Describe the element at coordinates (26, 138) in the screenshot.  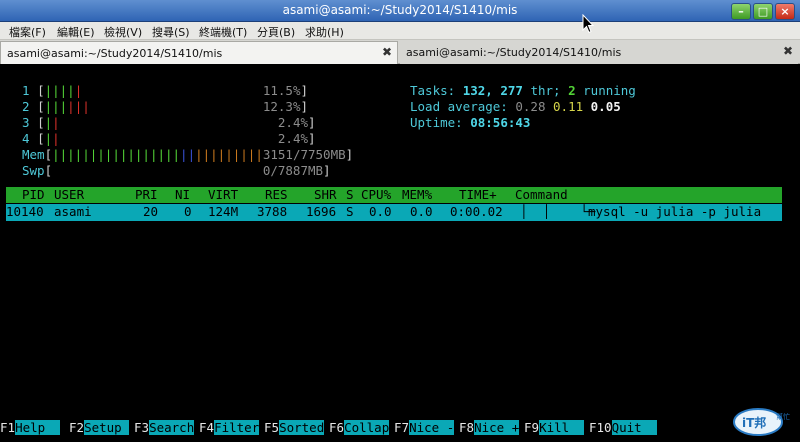
I see `cpu-label: 4` at that location.